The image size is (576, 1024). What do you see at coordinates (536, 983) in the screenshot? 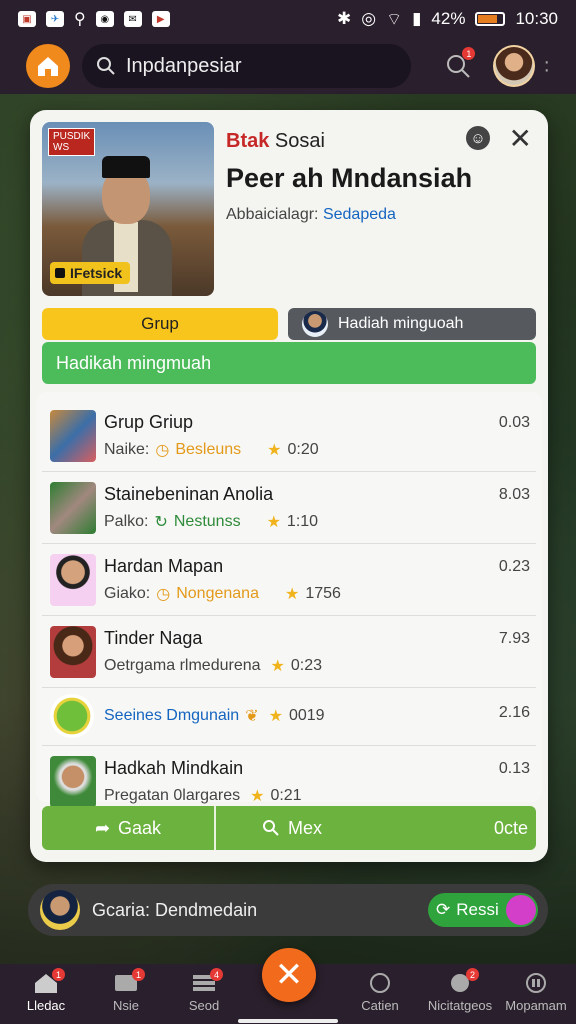
I see `pause-icon` at bounding box center [536, 983].